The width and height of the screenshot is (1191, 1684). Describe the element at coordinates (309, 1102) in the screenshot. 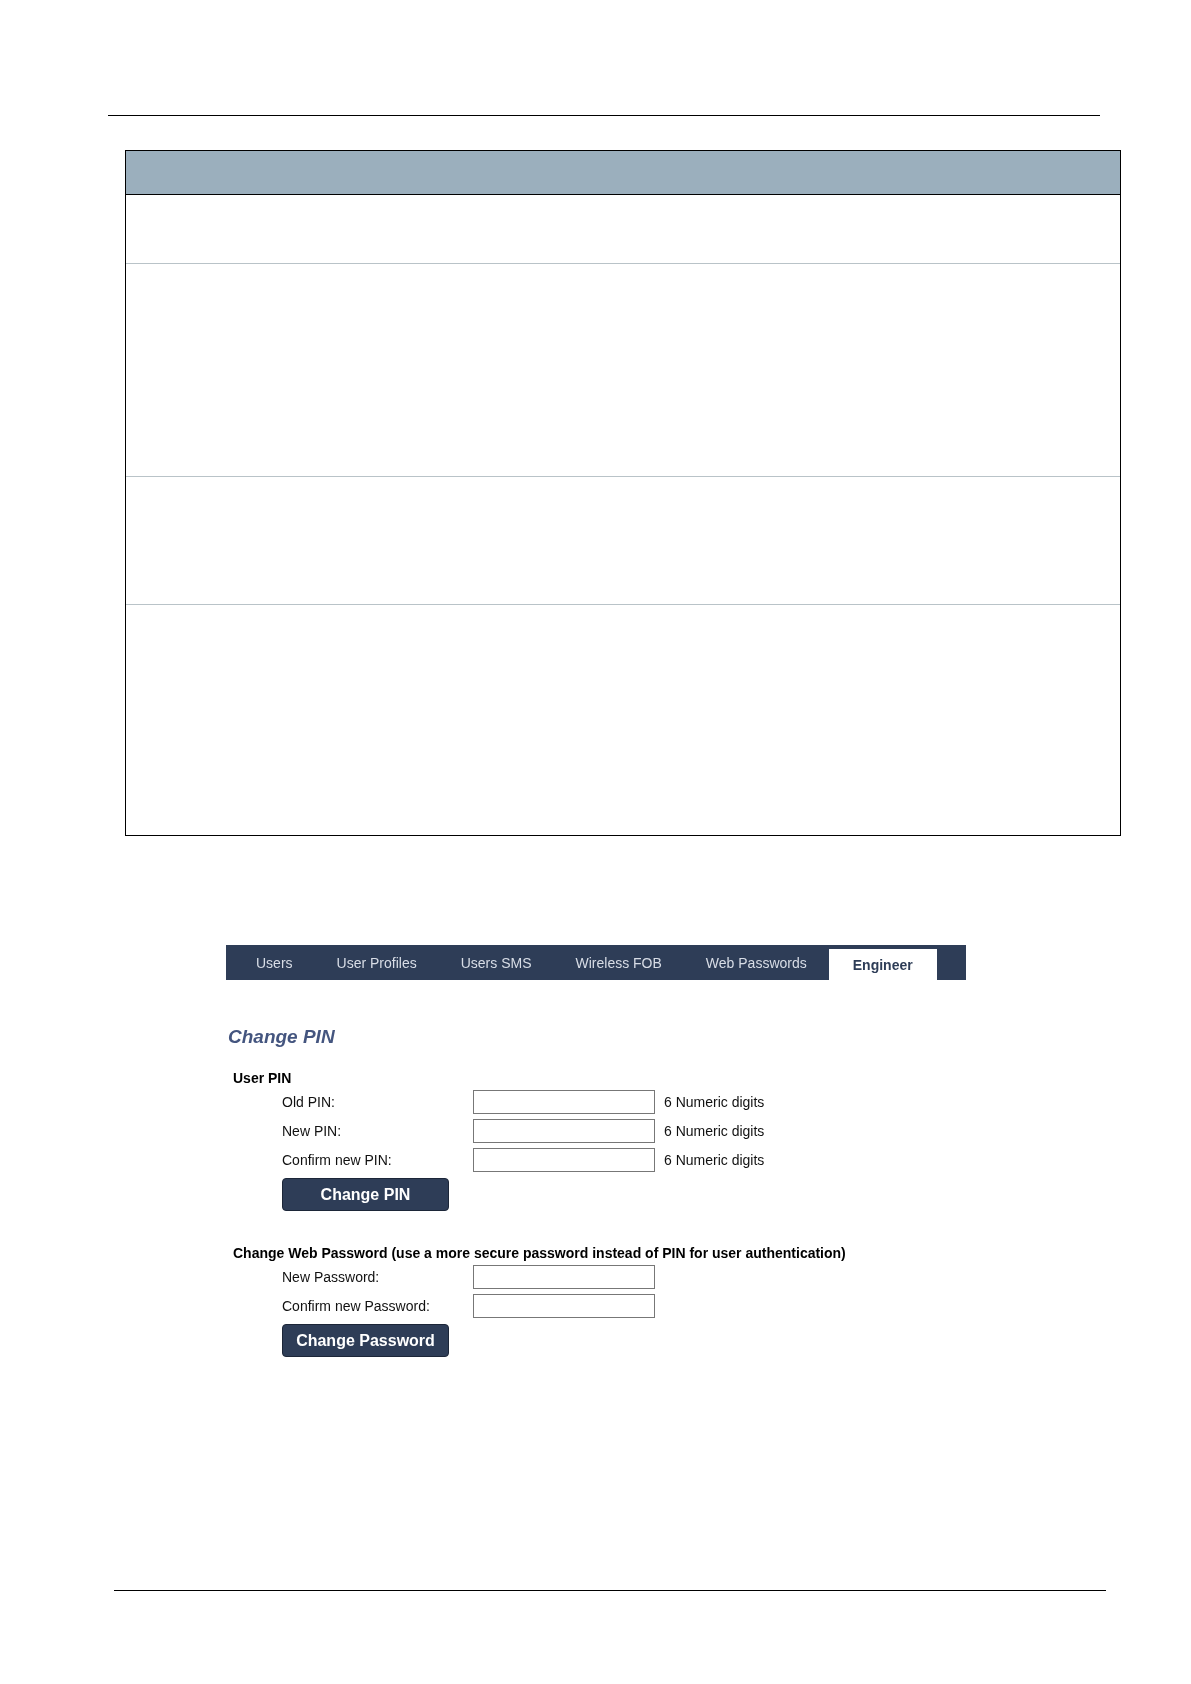

I see `field-label: Old PIN:` at that location.